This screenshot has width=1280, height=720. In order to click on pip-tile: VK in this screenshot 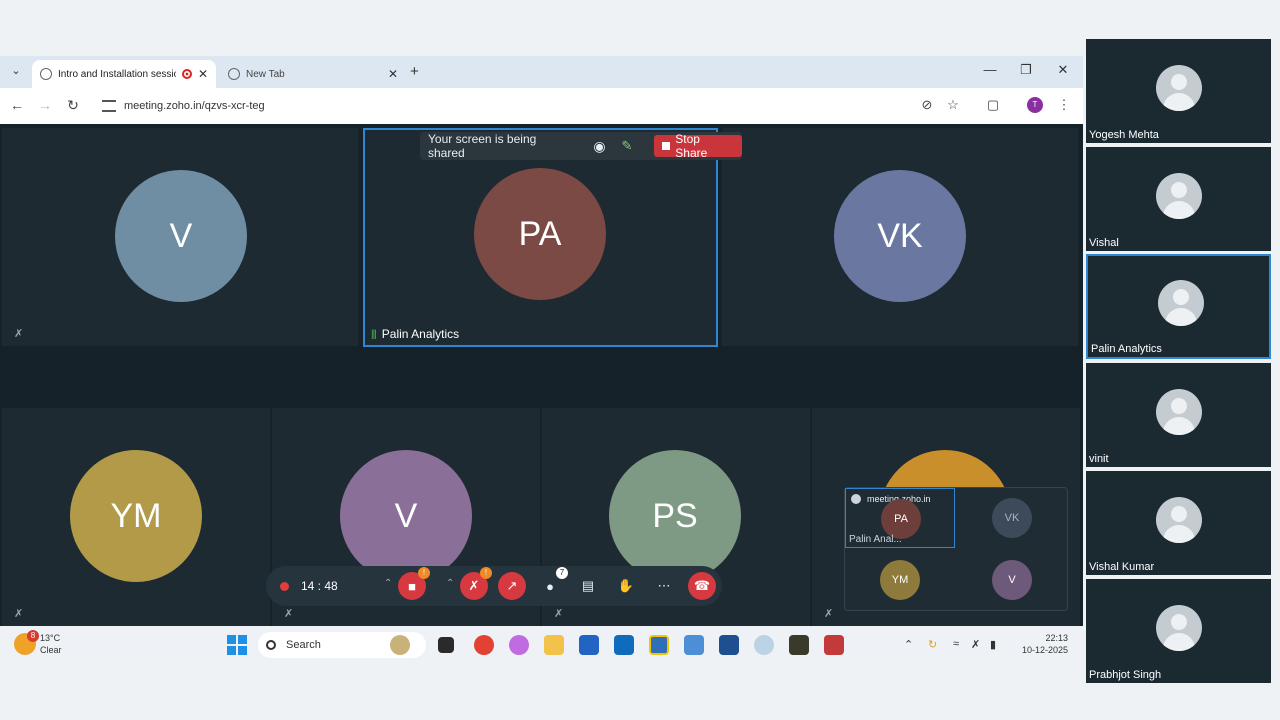, I will do `click(1012, 518)`.